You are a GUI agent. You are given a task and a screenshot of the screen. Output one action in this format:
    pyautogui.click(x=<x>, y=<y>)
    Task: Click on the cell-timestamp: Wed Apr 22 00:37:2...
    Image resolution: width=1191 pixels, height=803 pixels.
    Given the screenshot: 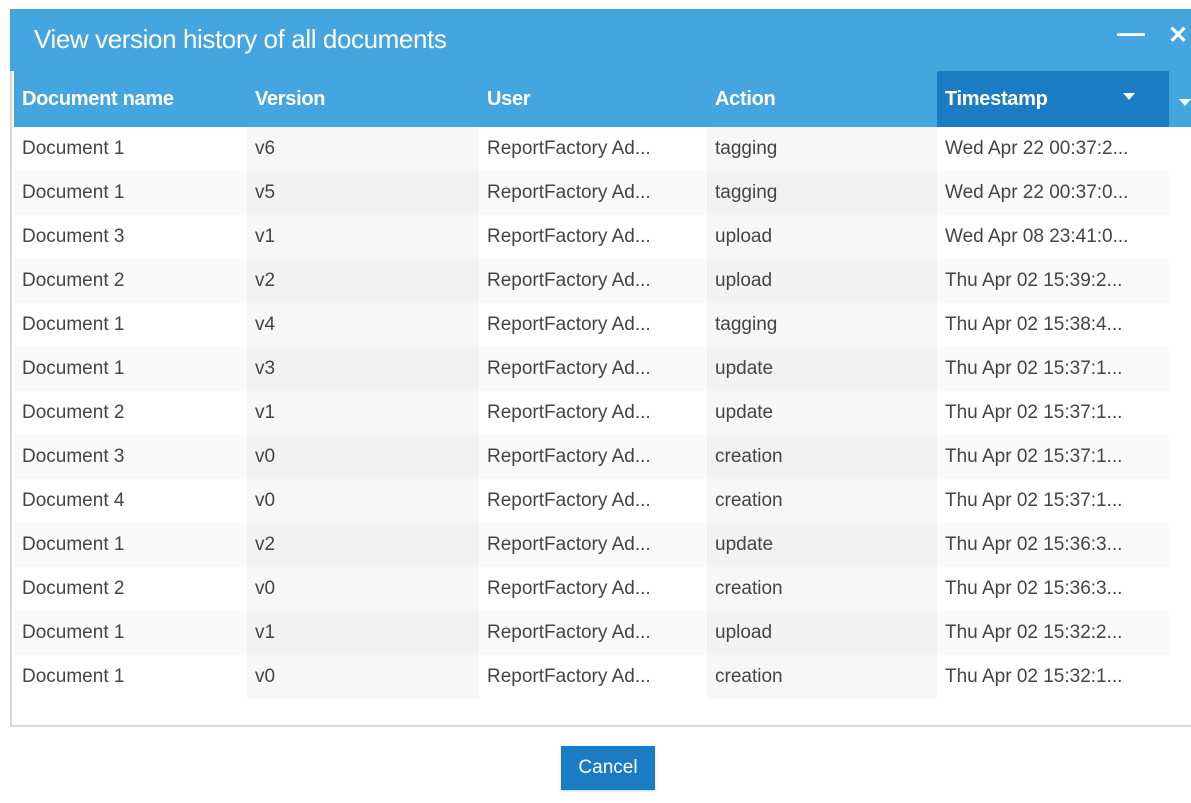 What is the action you would take?
    pyautogui.click(x=1037, y=148)
    